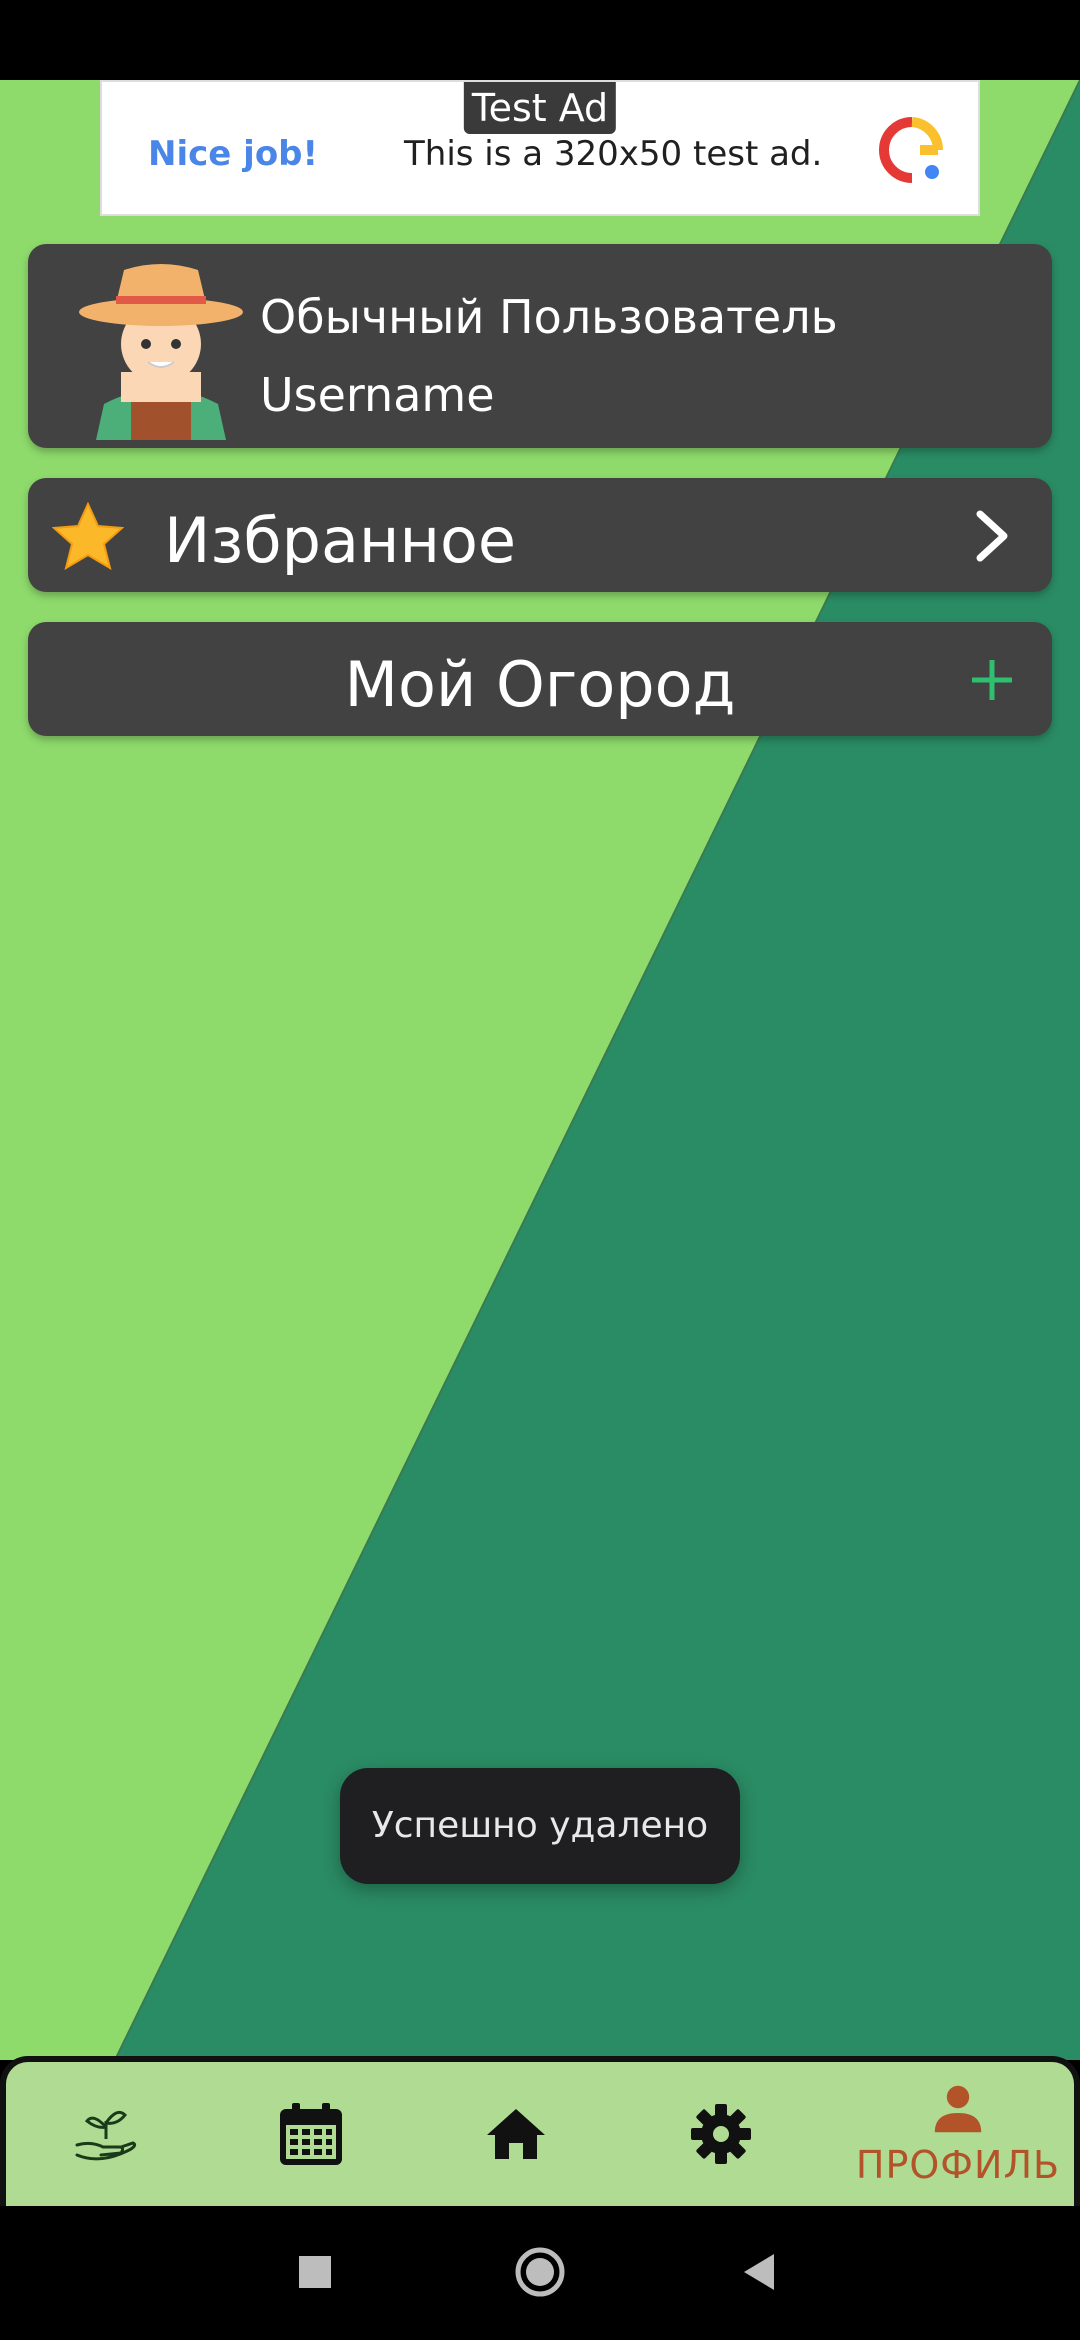  I want to click on toast-message: Успешно удалено, so click(540, 1826).